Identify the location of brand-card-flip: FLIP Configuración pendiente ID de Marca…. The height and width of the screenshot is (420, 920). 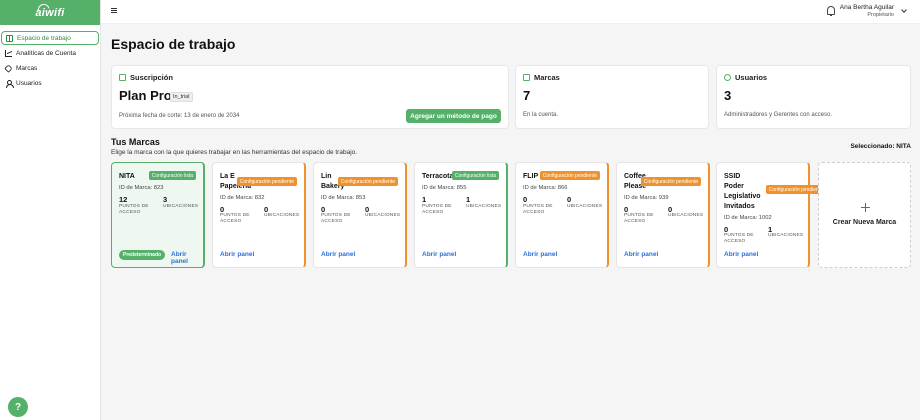
(562, 215).